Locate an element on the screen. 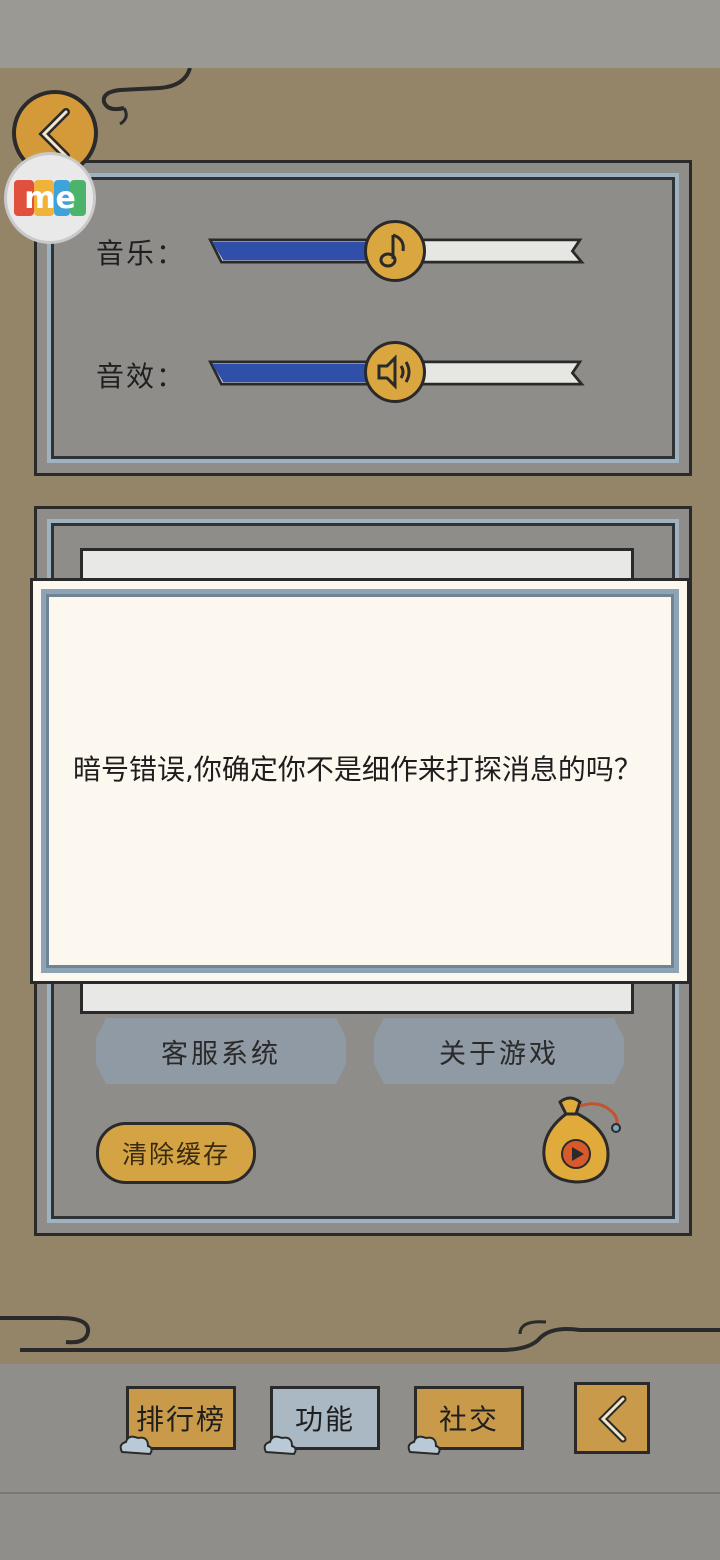  sfx-slider-knob is located at coordinates (395, 372).